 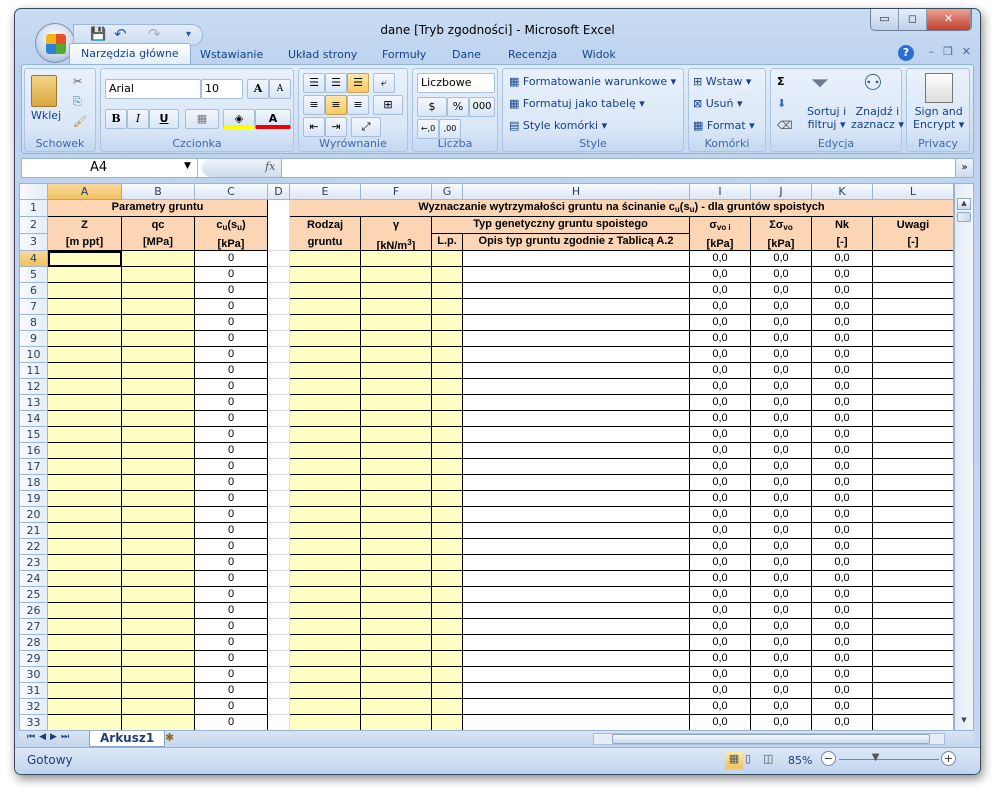 I want to click on cell-L30, so click(x=913, y=675).